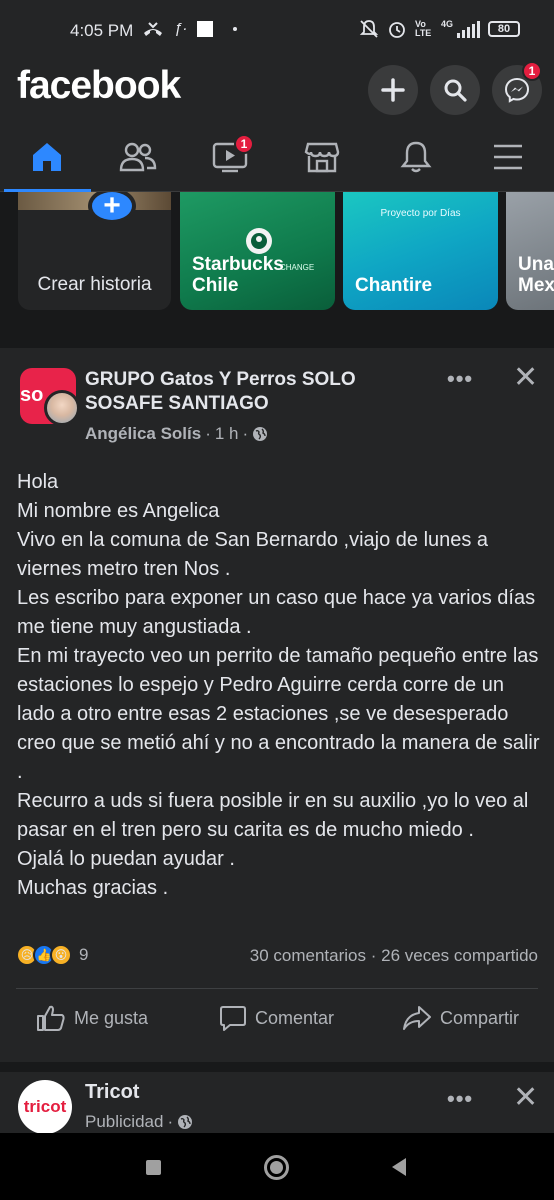 The width and height of the screenshot is (554, 1200). I want to click on tab-menu, so click(508, 157).